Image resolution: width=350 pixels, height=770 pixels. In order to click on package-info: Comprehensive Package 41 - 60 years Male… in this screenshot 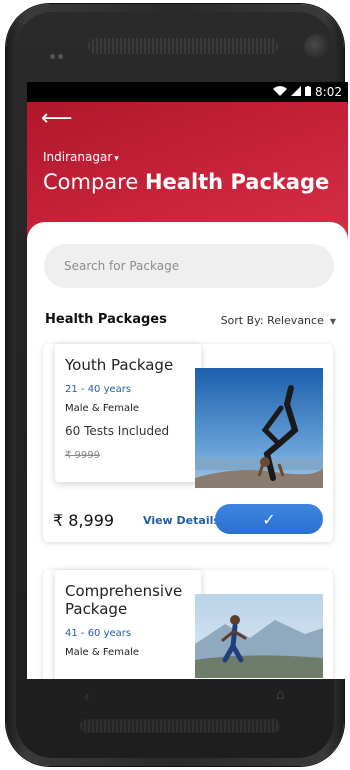, I will do `click(128, 624)`.